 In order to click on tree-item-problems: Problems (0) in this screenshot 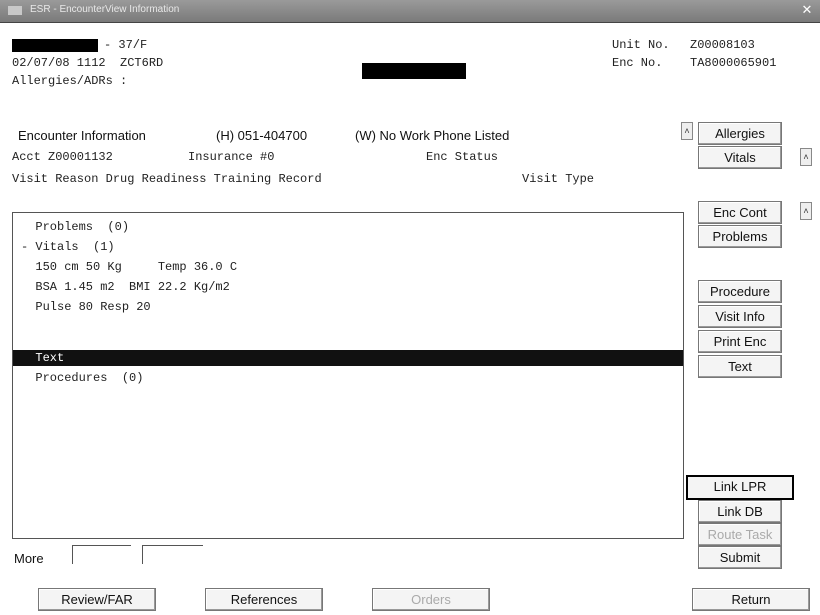, I will do `click(348, 227)`.